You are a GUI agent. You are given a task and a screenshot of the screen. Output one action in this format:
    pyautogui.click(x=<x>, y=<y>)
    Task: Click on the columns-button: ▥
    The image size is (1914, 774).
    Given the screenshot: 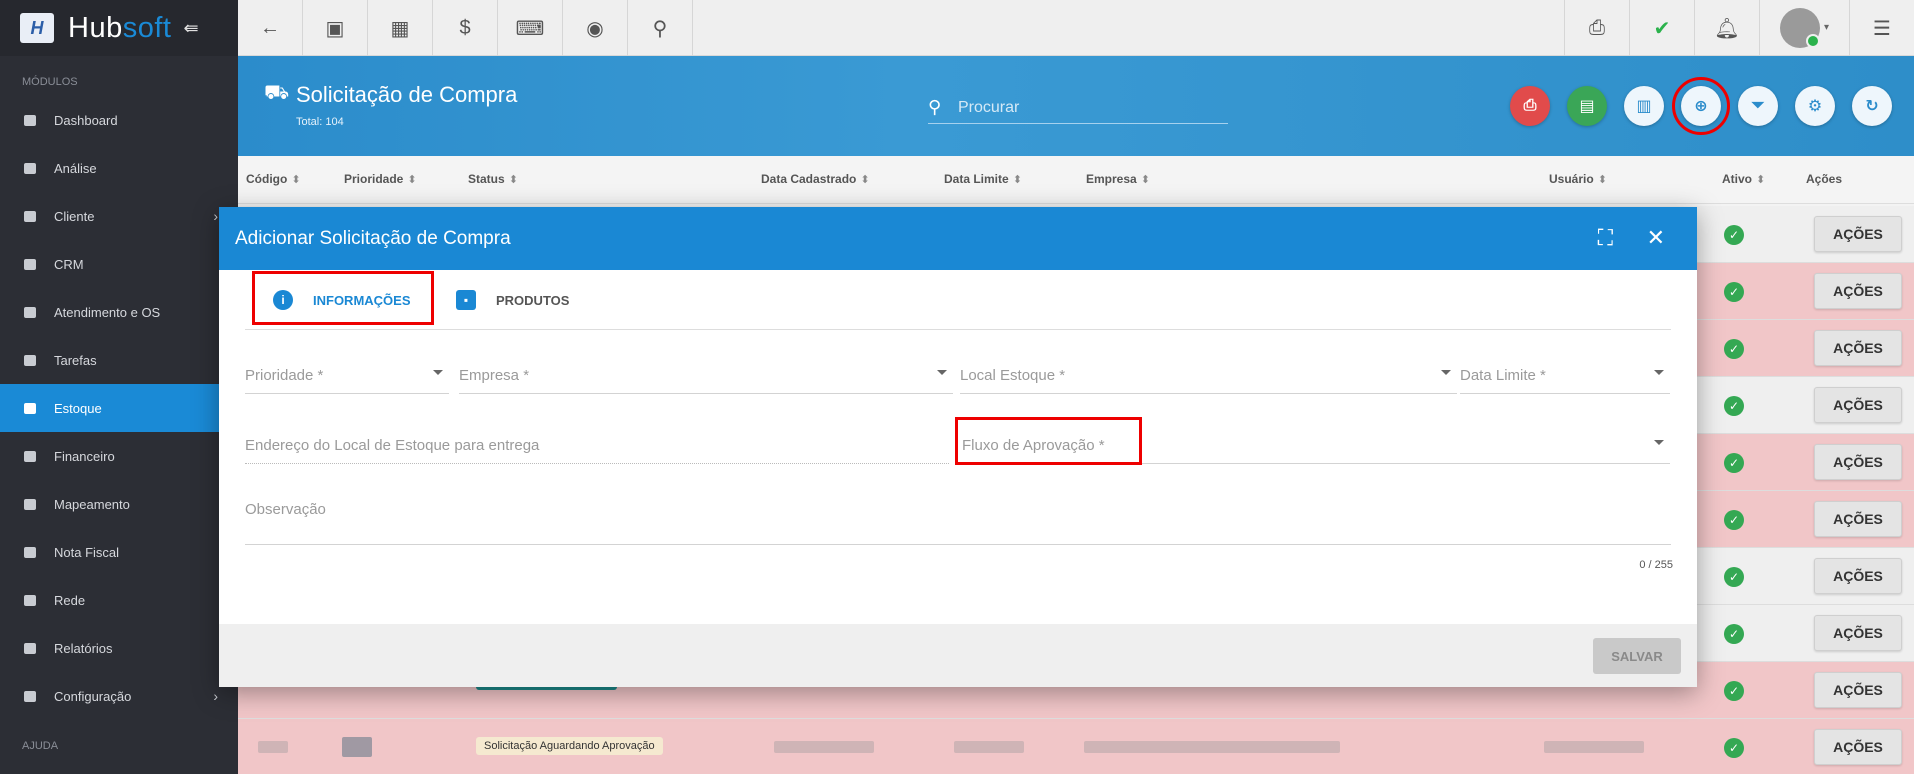 What is the action you would take?
    pyautogui.click(x=1644, y=106)
    